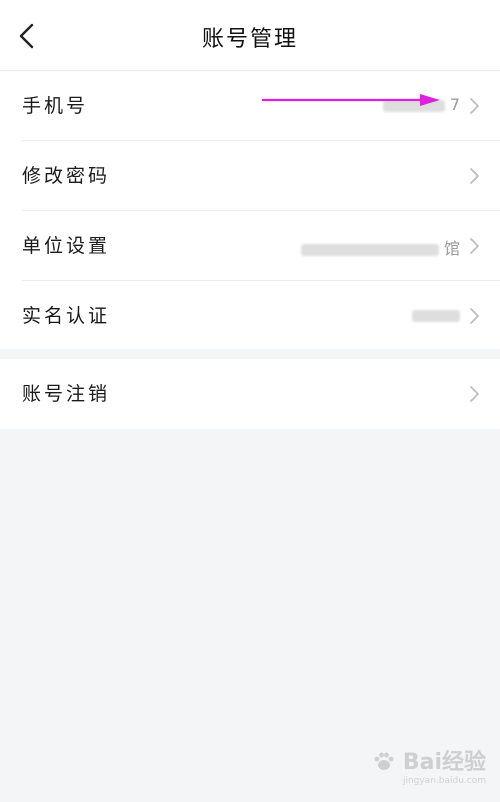 Image resolution: width=500 pixels, height=802 pixels. Describe the element at coordinates (261, 176) in the screenshot. I see `setting-row-change-password: 修改密码` at that location.